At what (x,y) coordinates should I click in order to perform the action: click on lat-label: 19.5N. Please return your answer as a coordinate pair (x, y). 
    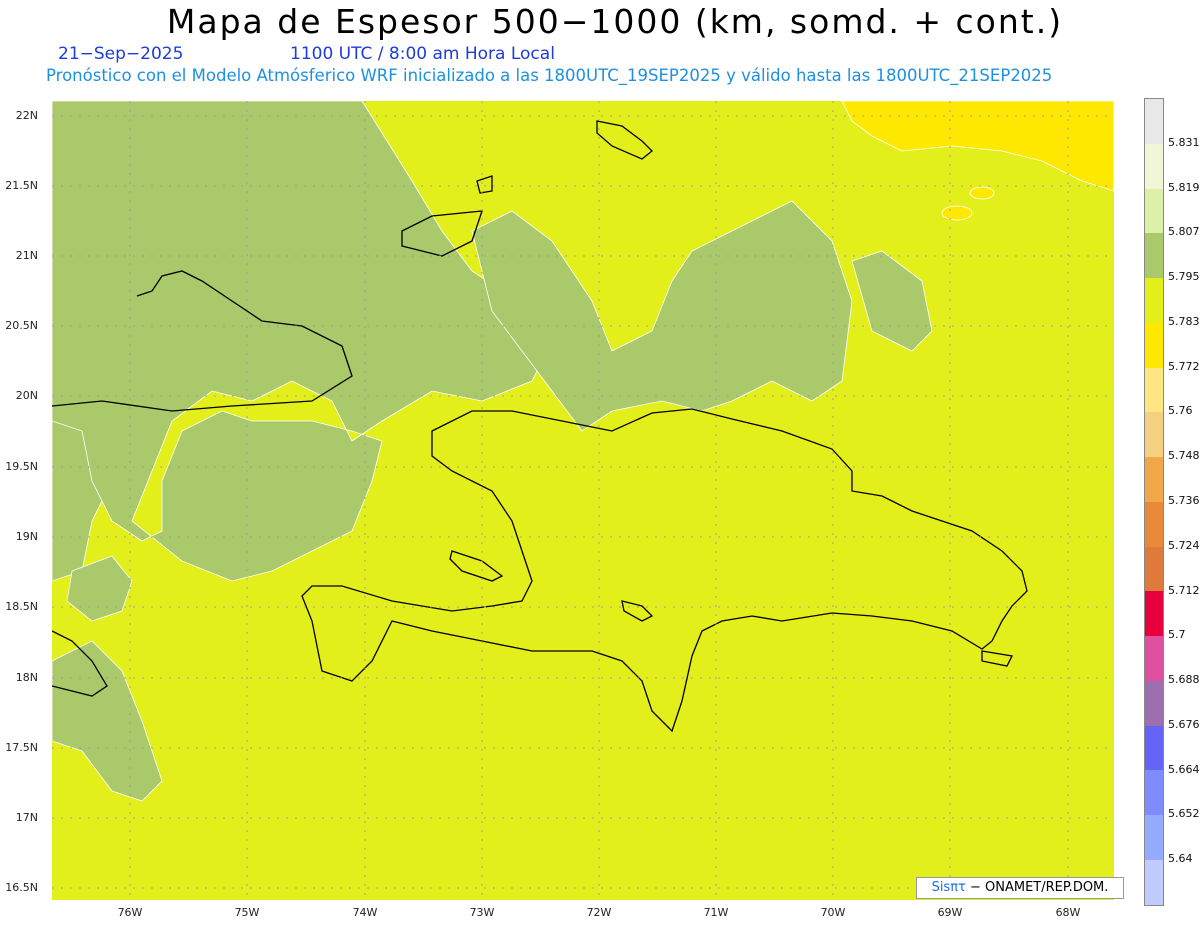
    Looking at the image, I should click on (21, 466).